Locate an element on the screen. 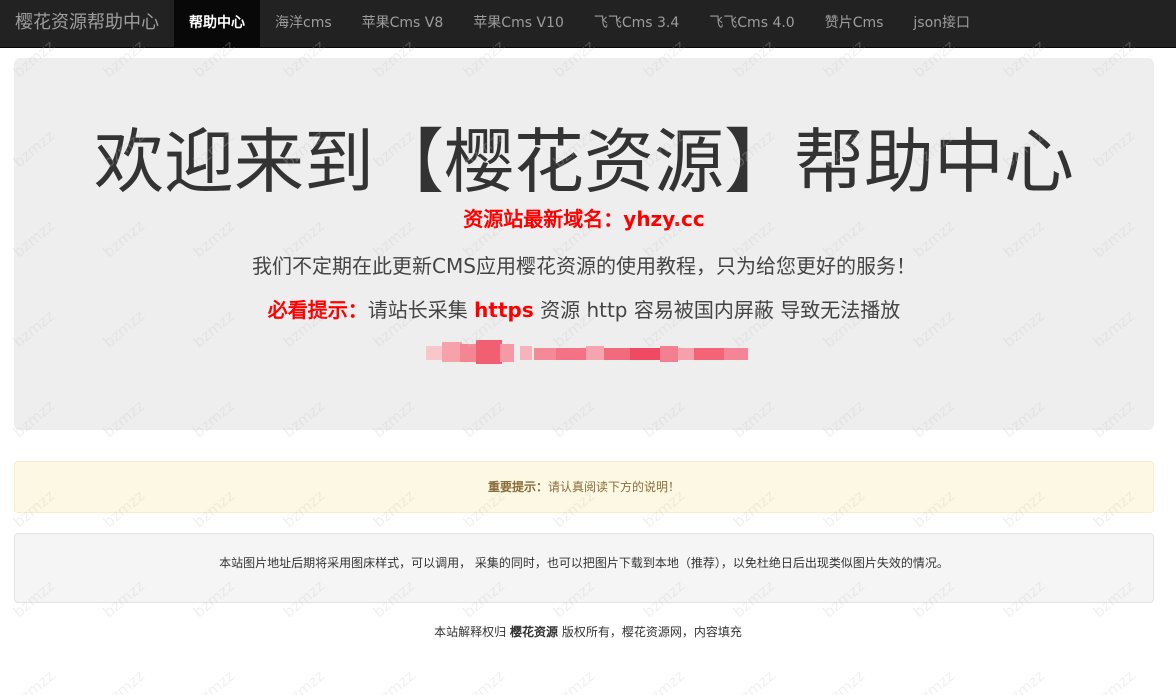 The image size is (1176, 695). tip-text-1: 请站长采集 is located at coordinates (421, 310).